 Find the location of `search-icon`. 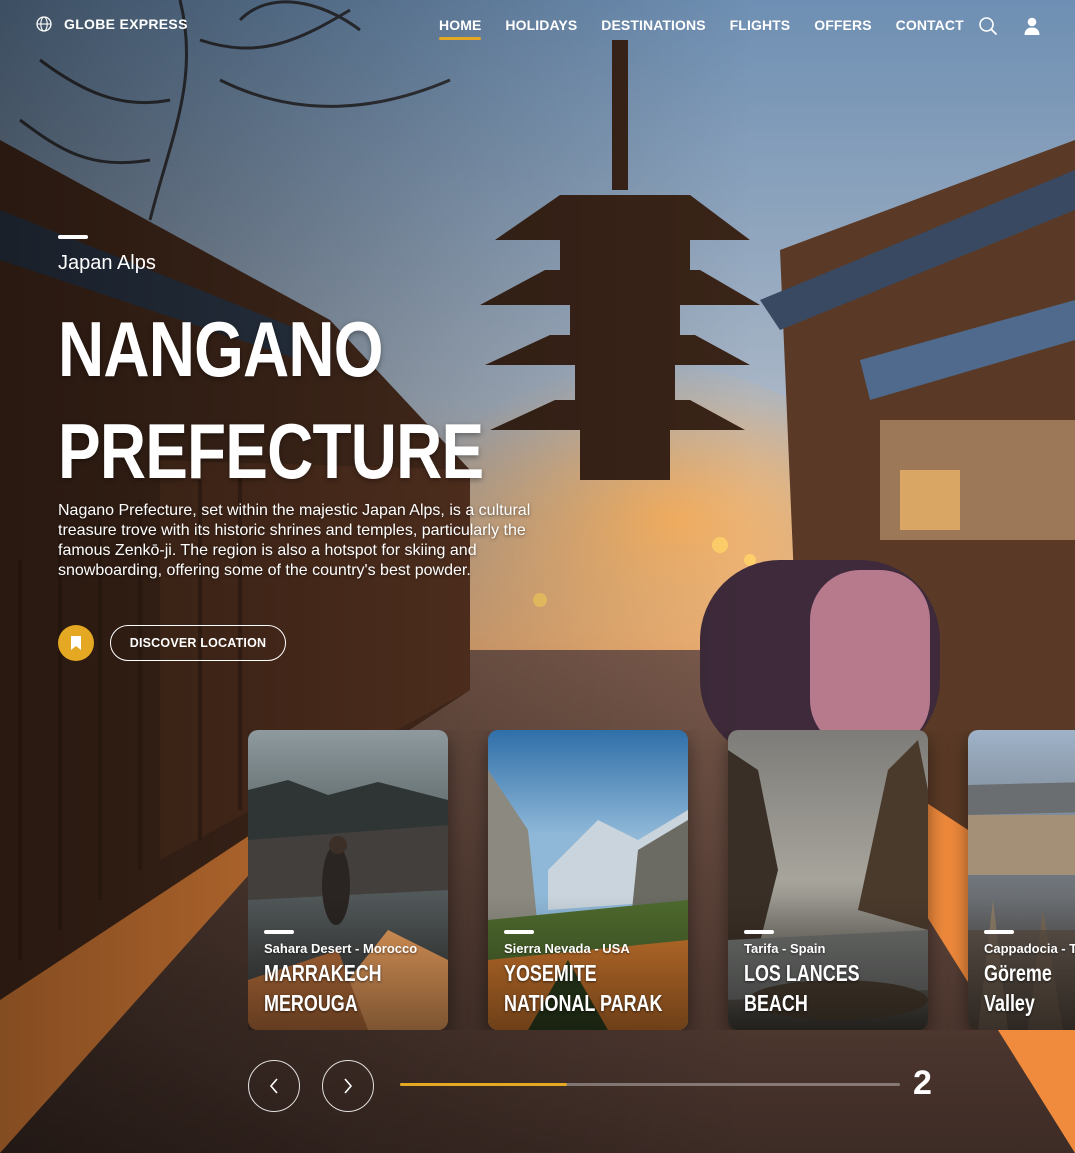

search-icon is located at coordinates (988, 26).